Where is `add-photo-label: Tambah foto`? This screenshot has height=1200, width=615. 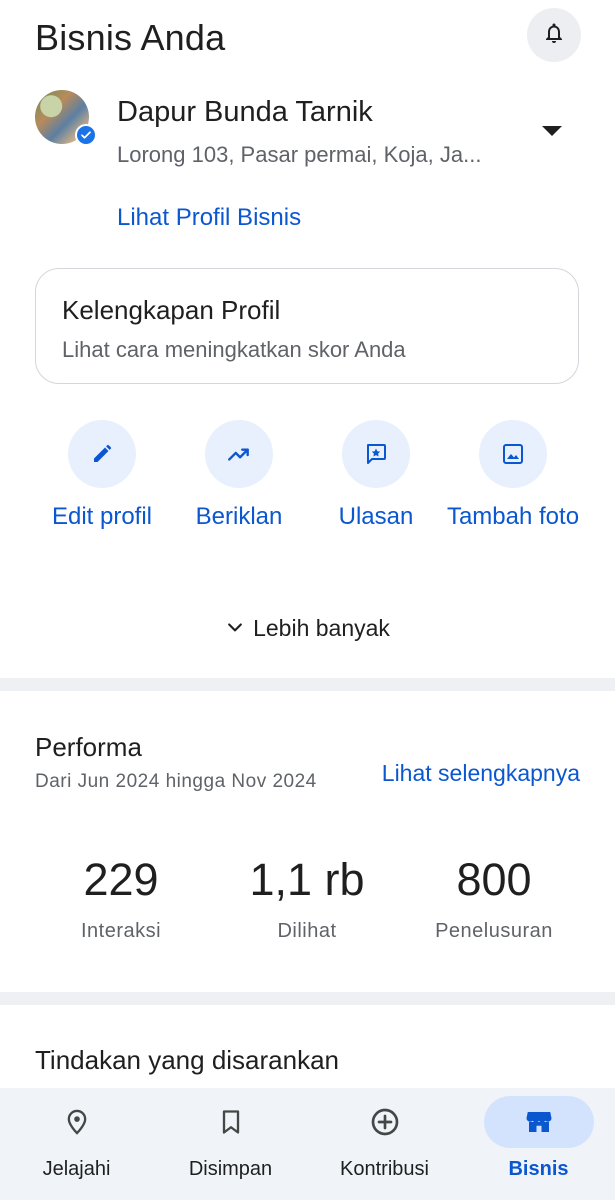 add-photo-label: Tambah foto is located at coordinates (513, 516).